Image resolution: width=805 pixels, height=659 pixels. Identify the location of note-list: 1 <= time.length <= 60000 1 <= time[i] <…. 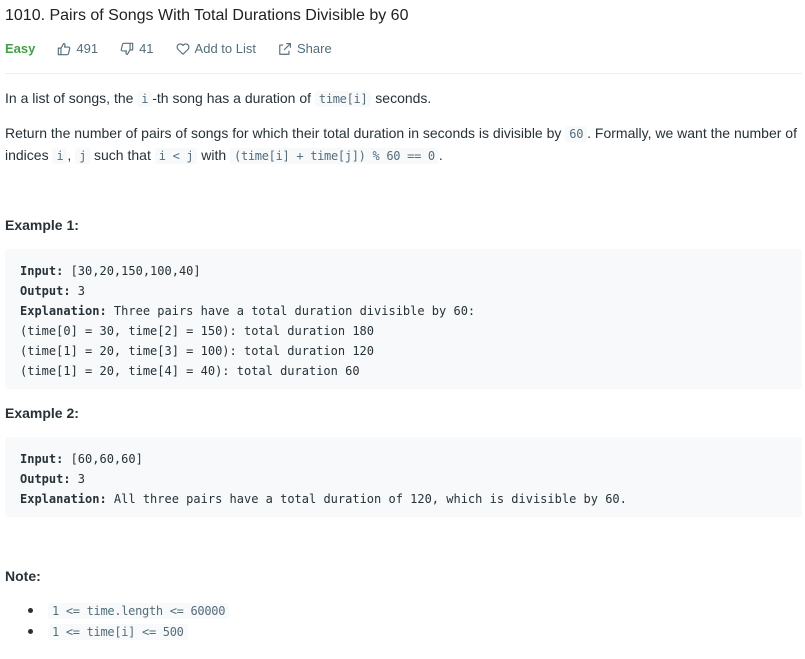
(117, 621).